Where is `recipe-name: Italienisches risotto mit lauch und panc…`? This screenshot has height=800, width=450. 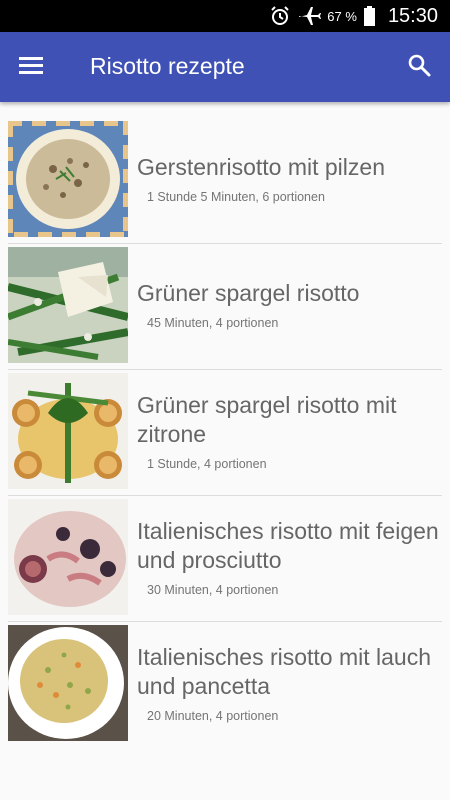
recipe-name: Italienisches risotto mit lauch und panc… is located at coordinates (284, 671).